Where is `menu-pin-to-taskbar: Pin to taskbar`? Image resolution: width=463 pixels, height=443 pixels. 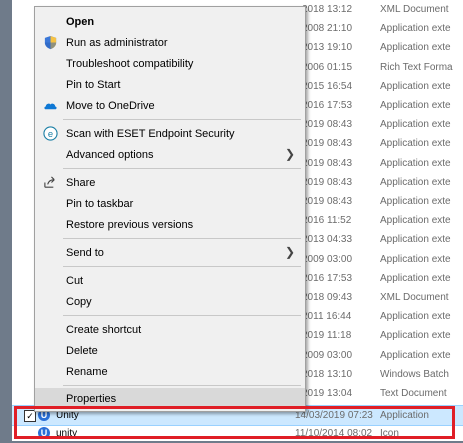
menu-pin-to-taskbar: Pin to taskbar is located at coordinates (170, 203).